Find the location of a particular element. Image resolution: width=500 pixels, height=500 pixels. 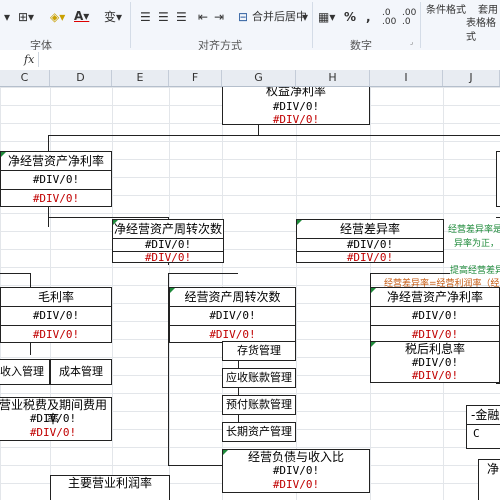

box-title: 主要营业利润率 is located at coordinates (109, 483).